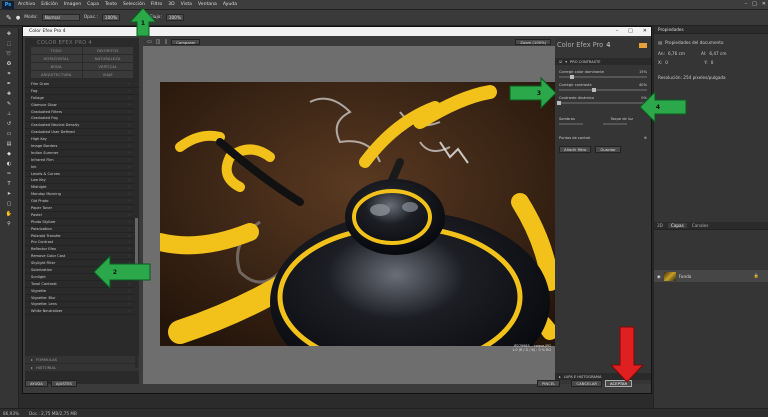 This screenshot has height=417, width=768. Describe the element at coordinates (658, 107) in the screenshot. I see `callout-label-4: 4` at that location.